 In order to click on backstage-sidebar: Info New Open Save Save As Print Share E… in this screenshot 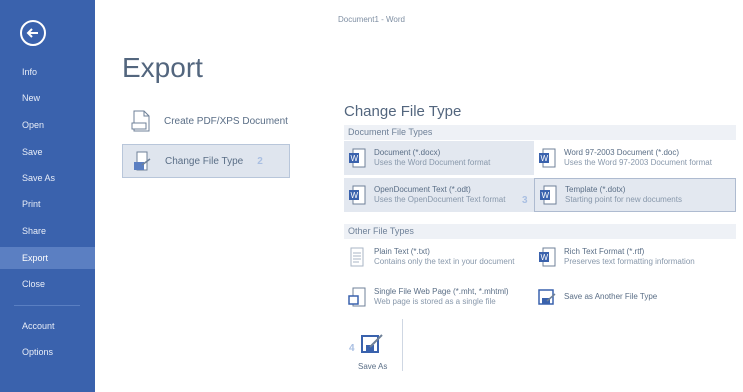, I will do `click(47, 196)`.